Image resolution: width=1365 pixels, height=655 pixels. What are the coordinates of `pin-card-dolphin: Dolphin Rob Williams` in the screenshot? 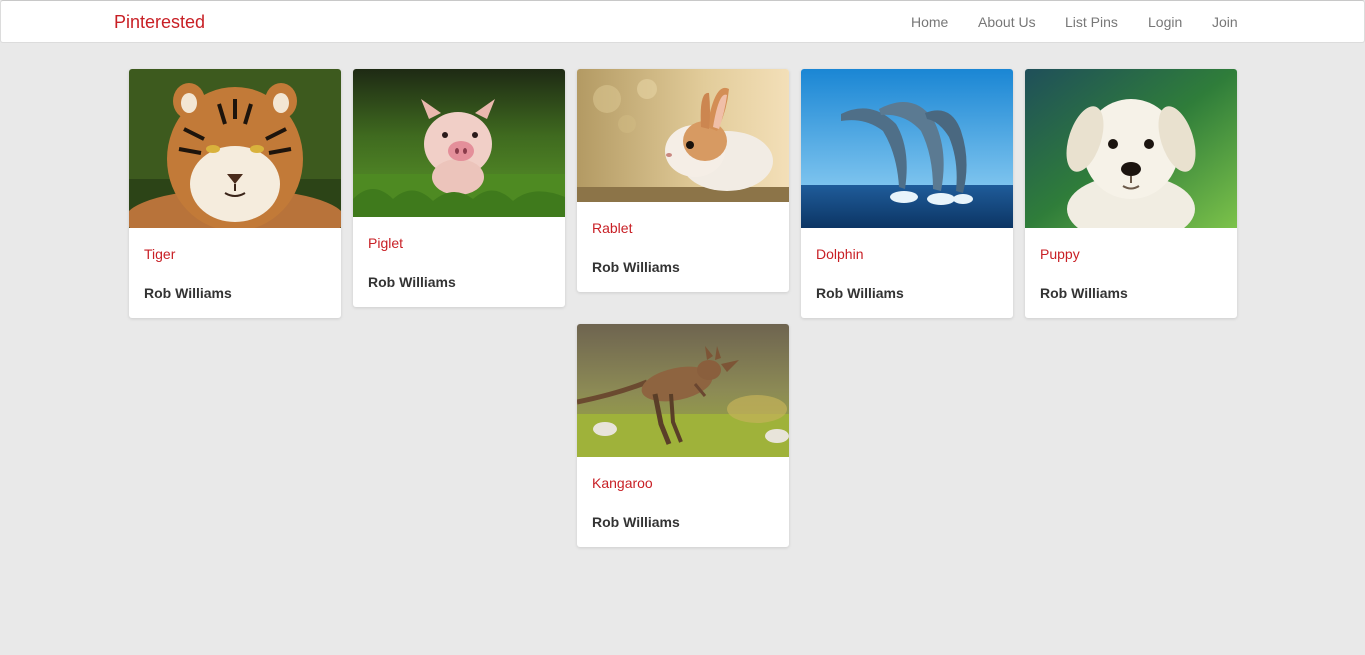 It's located at (907, 193).